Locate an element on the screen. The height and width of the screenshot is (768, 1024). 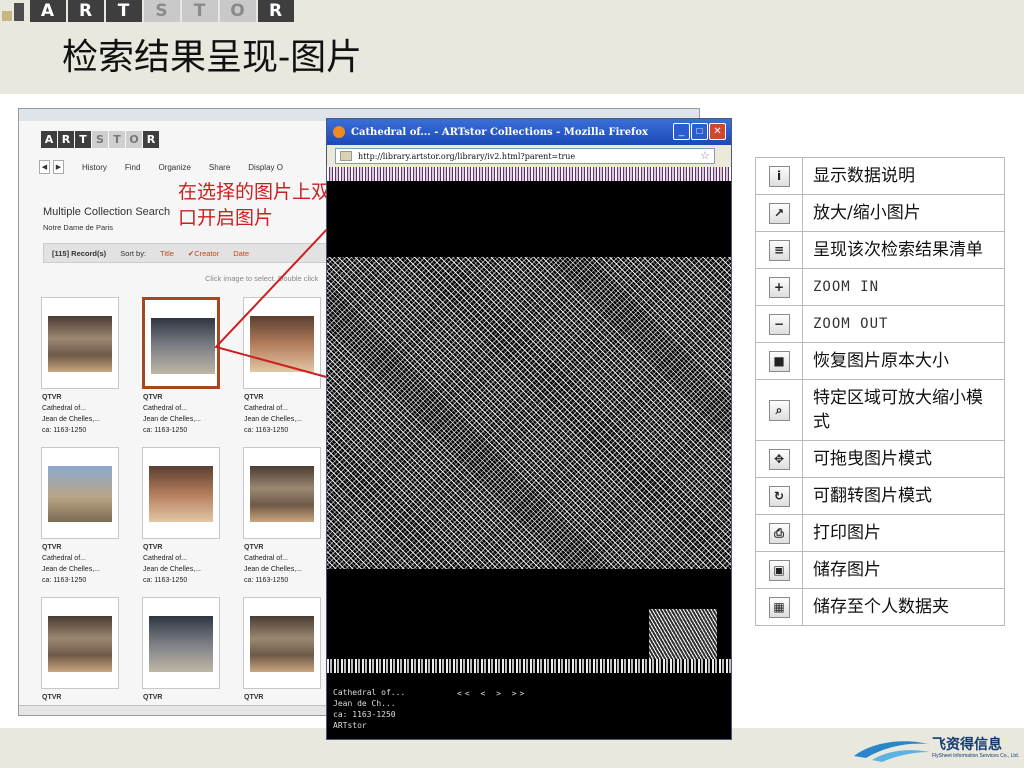
original-size-icon: ■ is located at coordinates (779, 361).